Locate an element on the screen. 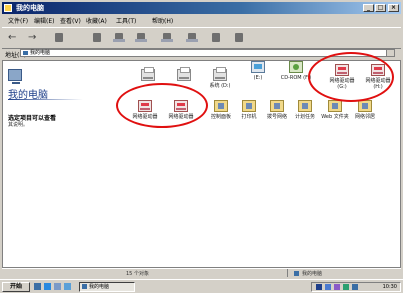 This screenshot has height=293, width=403. properties-button is located at coordinates (216, 38).